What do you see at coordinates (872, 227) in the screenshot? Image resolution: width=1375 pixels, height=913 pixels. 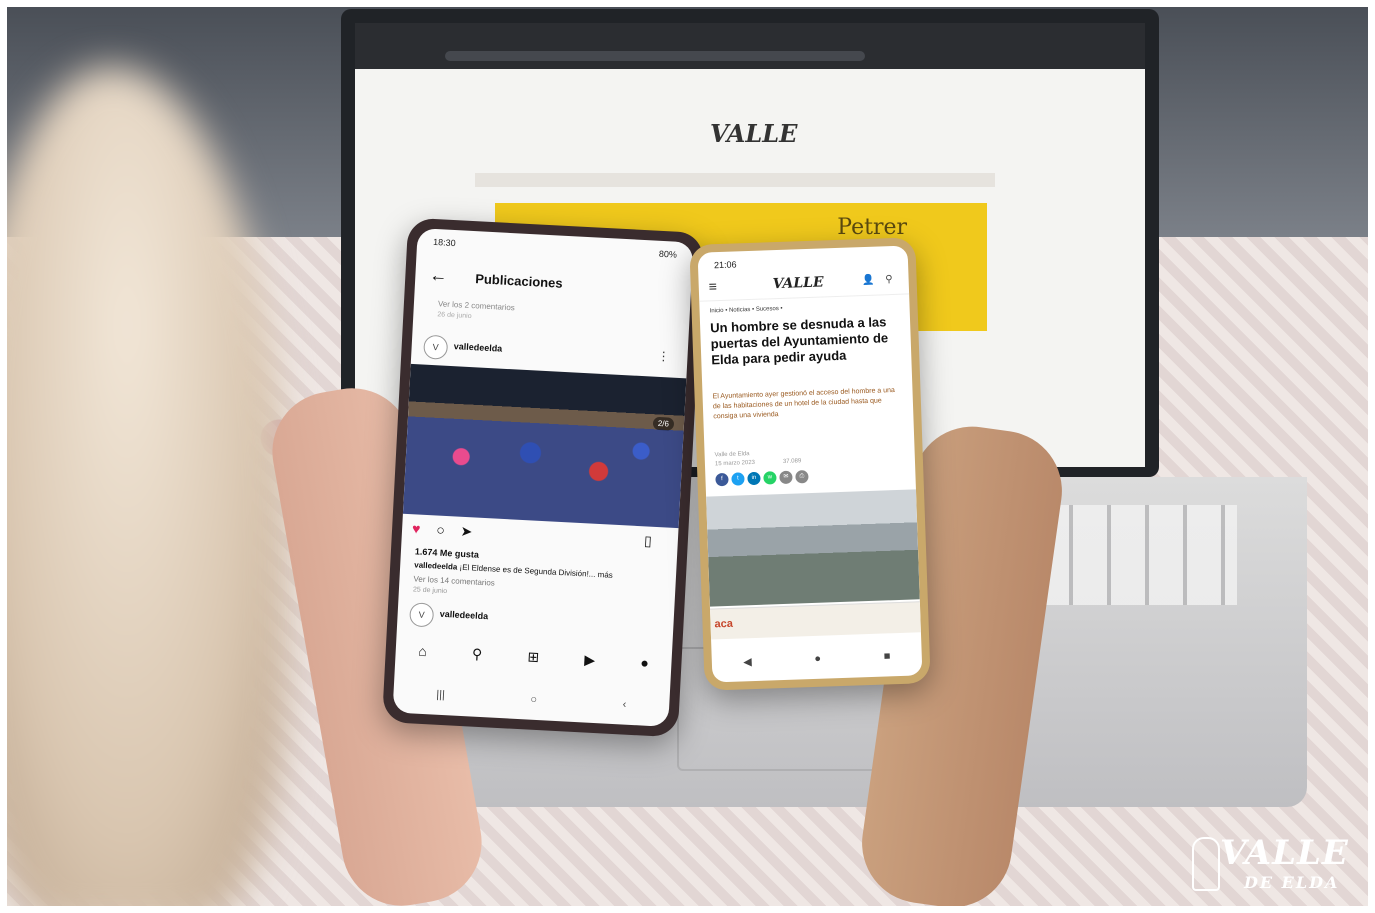 I see `banner-text: Petrer` at bounding box center [872, 227].